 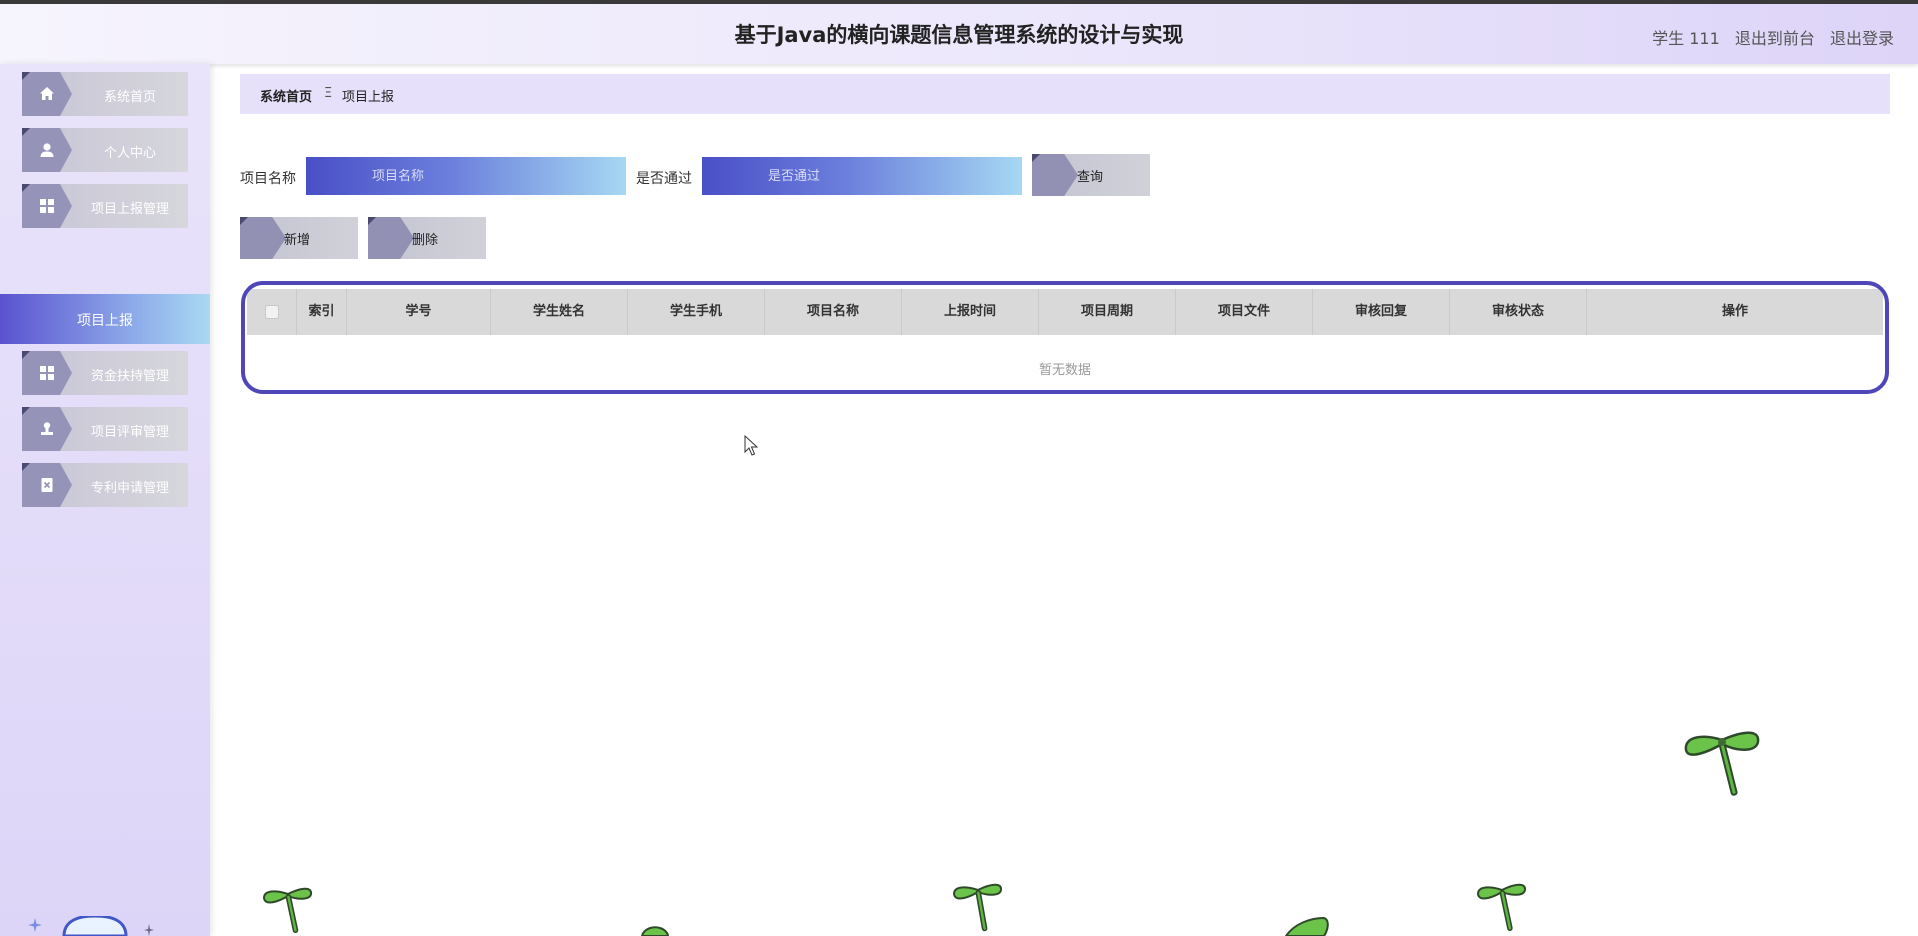 I want to click on column-header: 学生手机, so click(x=696, y=312).